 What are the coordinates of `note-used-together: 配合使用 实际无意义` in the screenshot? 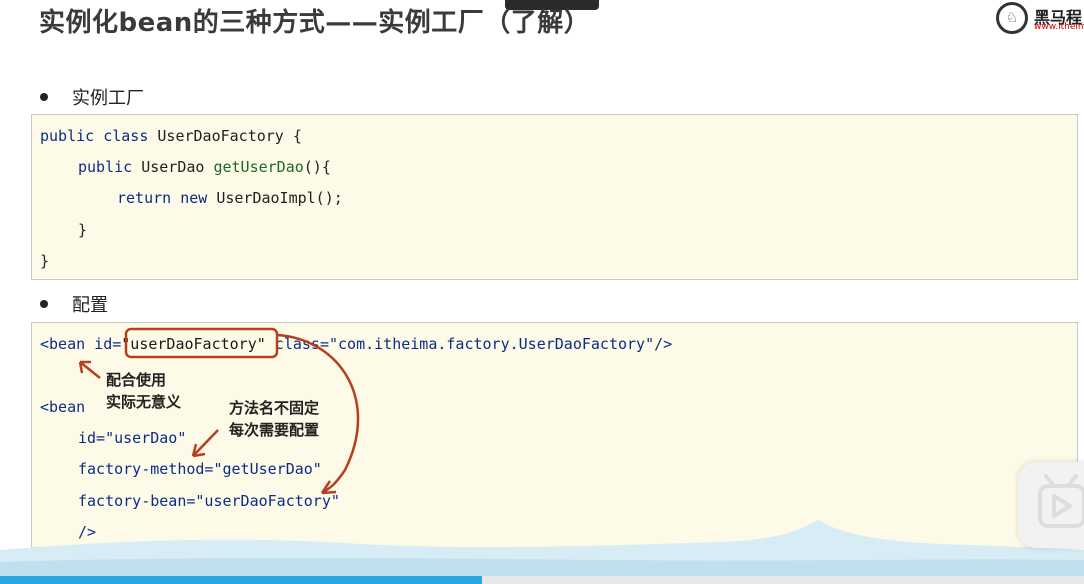 It's located at (143, 391).